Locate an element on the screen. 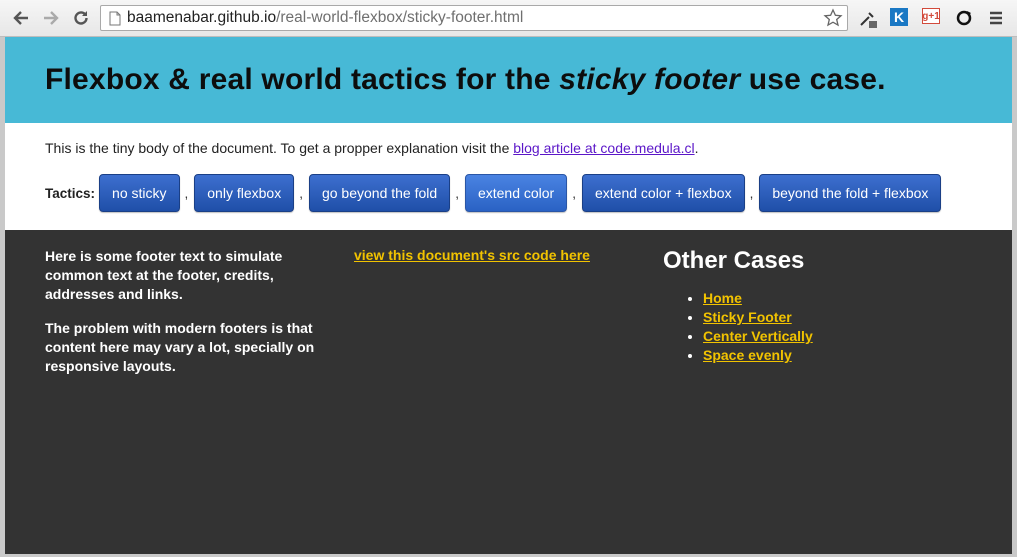 The height and width of the screenshot is (557, 1017). forward-icon is located at coordinates (51, 18).